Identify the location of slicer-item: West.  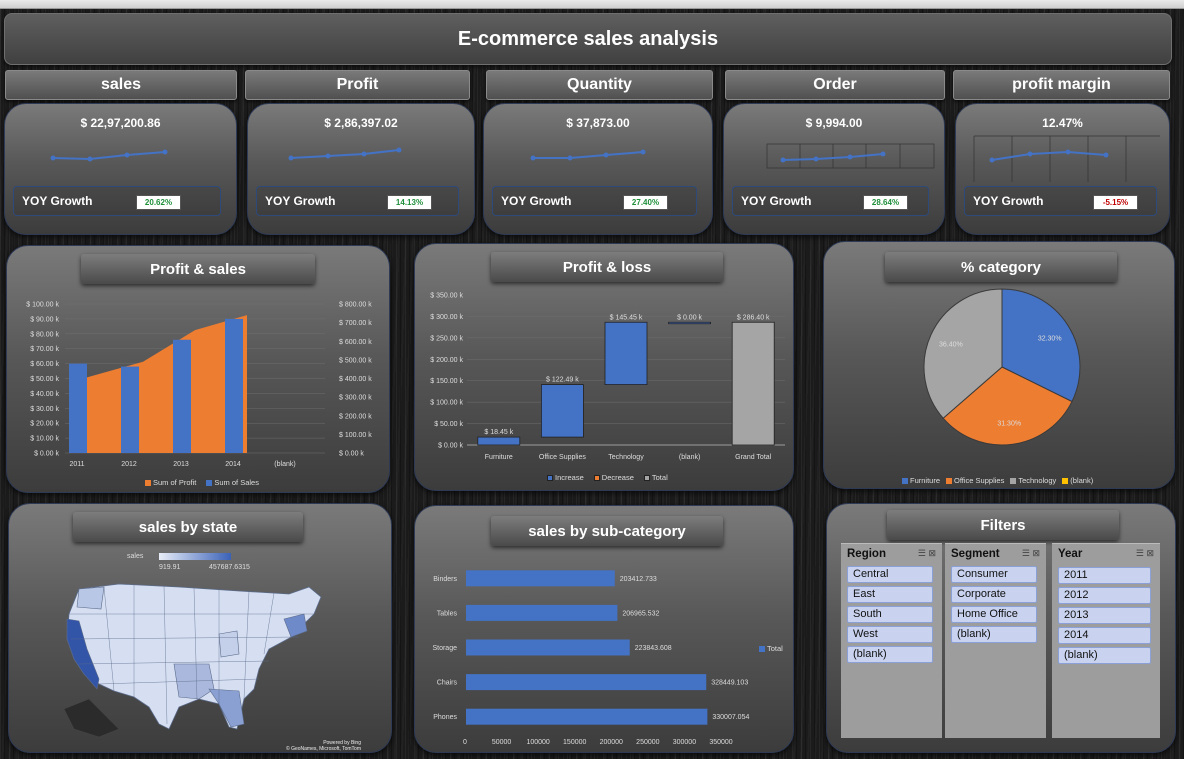
(890, 634).